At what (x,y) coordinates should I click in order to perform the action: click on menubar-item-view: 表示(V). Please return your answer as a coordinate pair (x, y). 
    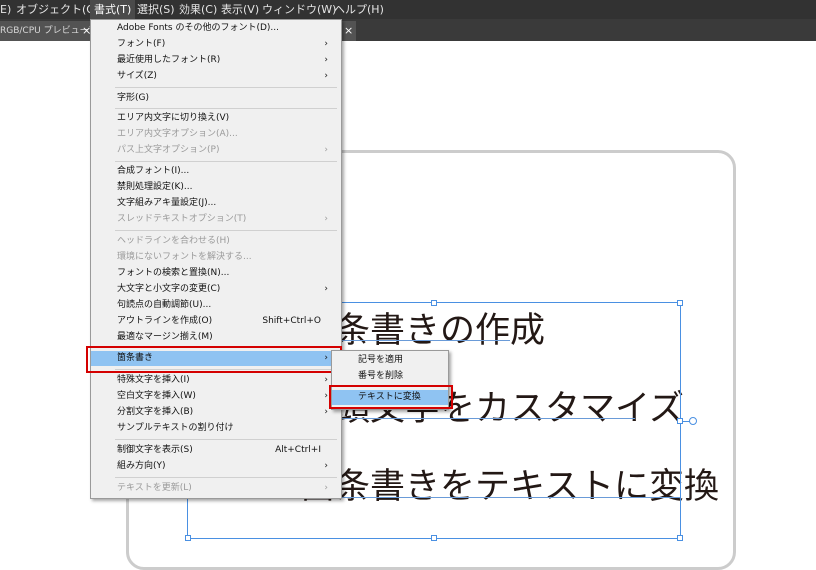
    Looking at the image, I should click on (240, 9).